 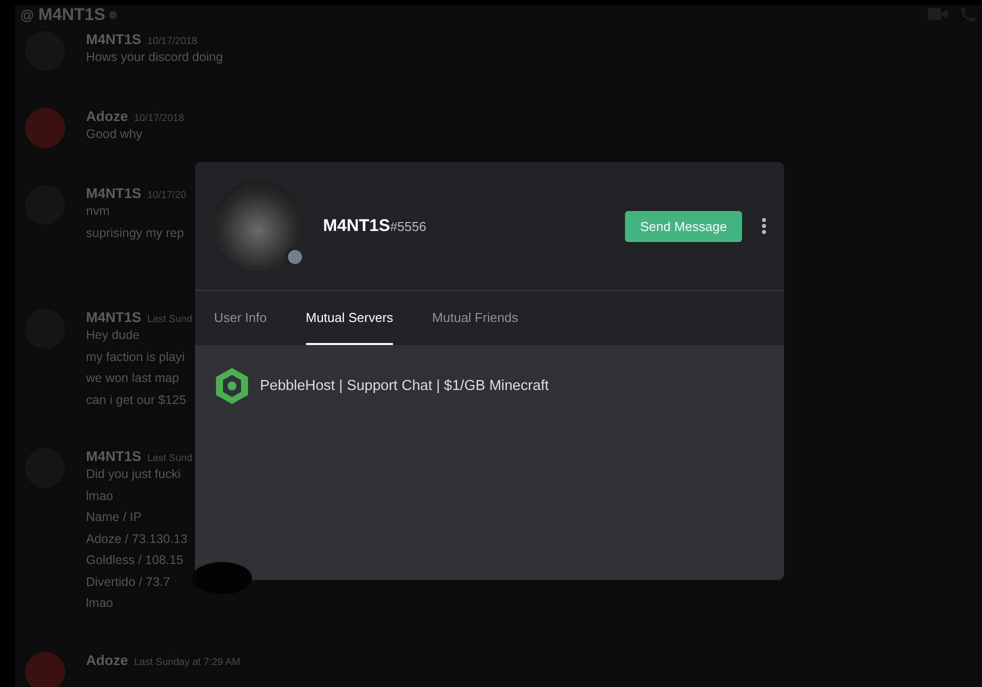 I want to click on message-text: Did you just fucki, so click(x=134, y=474).